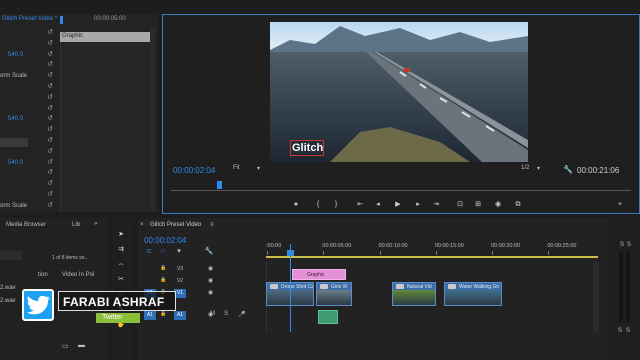 Image resolution: width=640 pixels, height=360 pixels. Describe the element at coordinates (432, 257) in the screenshot. I see `work-area-bar` at that location.